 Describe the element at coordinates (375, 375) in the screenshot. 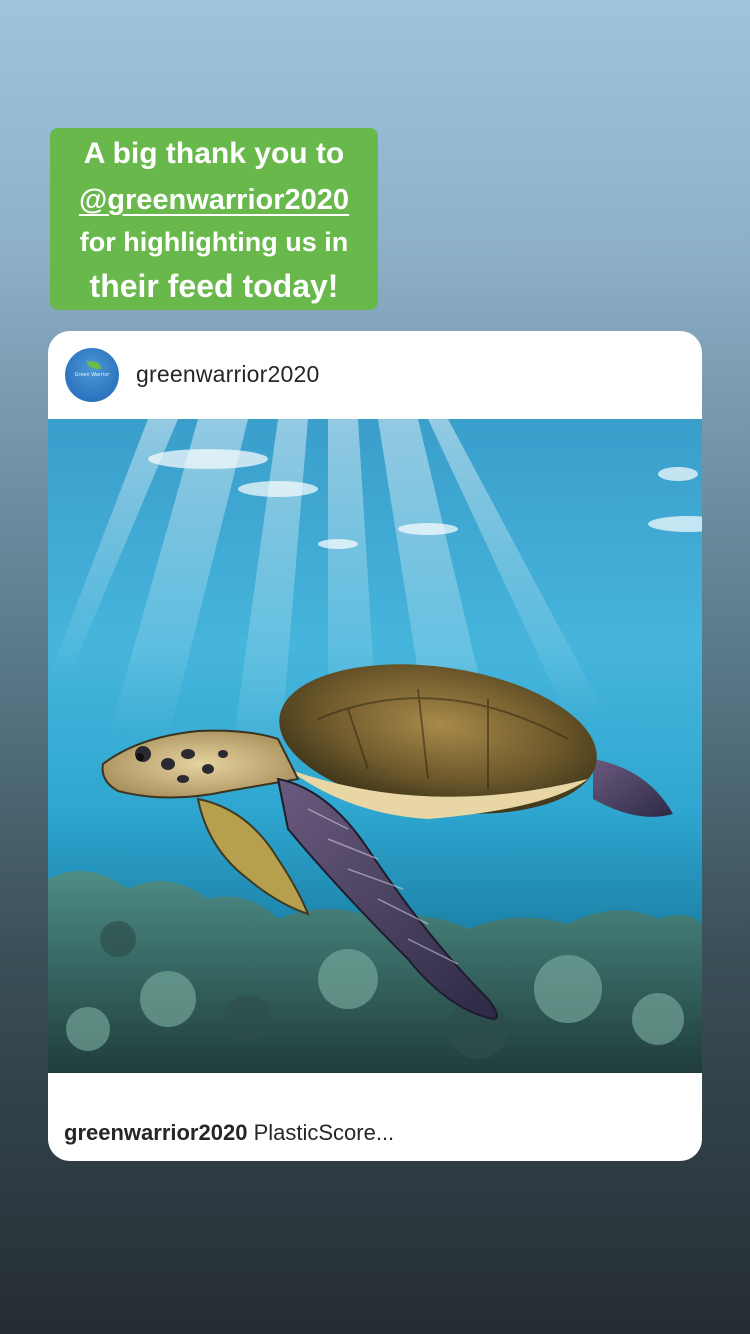

I see `post-header: Green Warrior greenwarrior2020` at that location.